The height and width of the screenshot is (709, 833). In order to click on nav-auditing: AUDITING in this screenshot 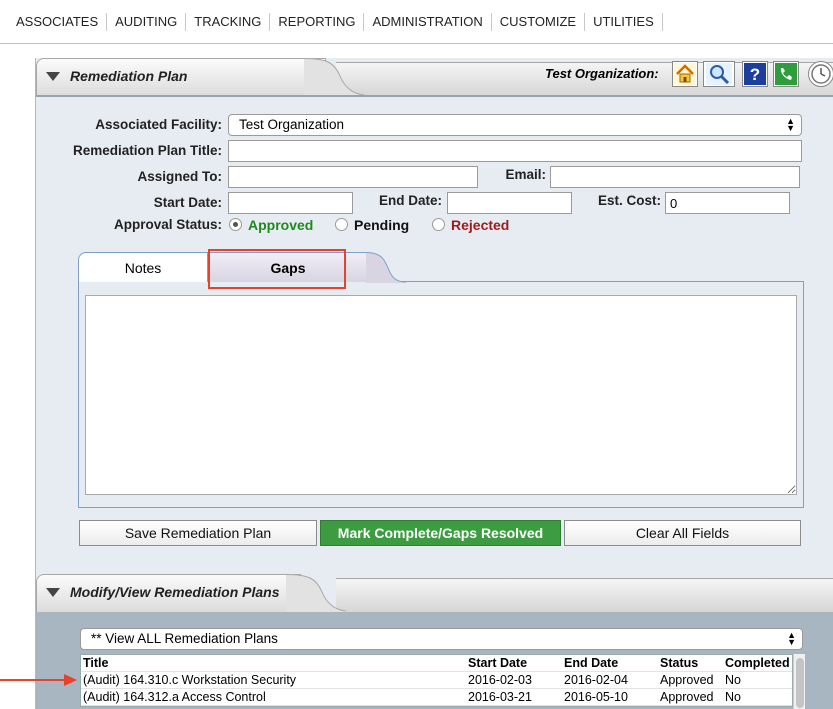, I will do `click(147, 21)`.